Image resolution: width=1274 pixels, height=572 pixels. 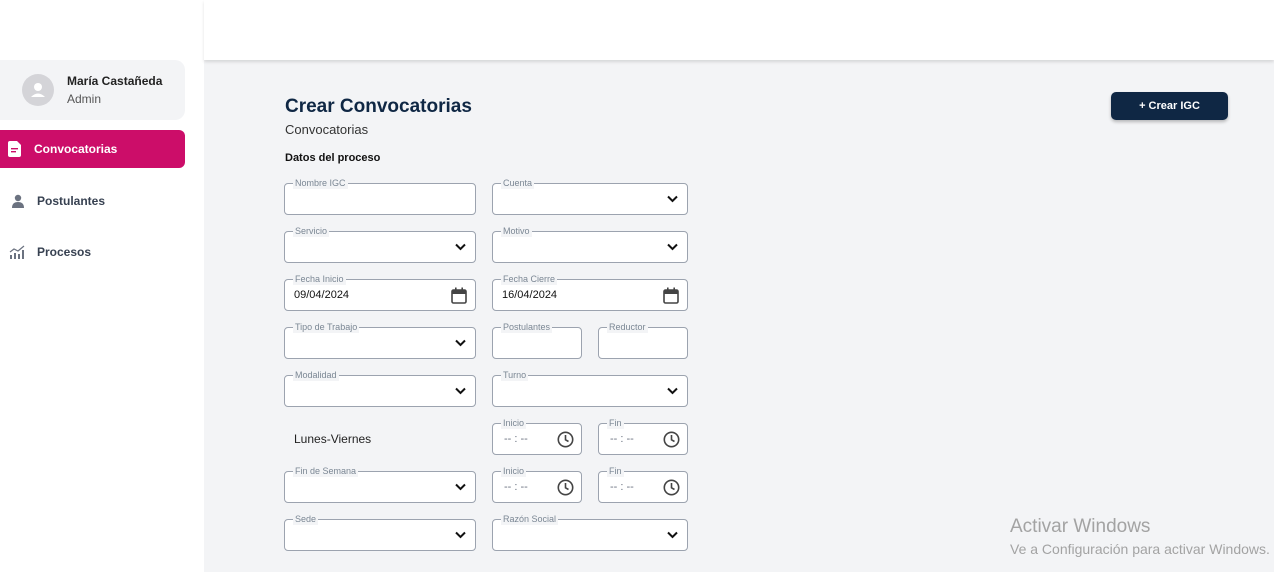 I want to click on activation-watermark-title: Activar Windows, so click(x=1080, y=526).